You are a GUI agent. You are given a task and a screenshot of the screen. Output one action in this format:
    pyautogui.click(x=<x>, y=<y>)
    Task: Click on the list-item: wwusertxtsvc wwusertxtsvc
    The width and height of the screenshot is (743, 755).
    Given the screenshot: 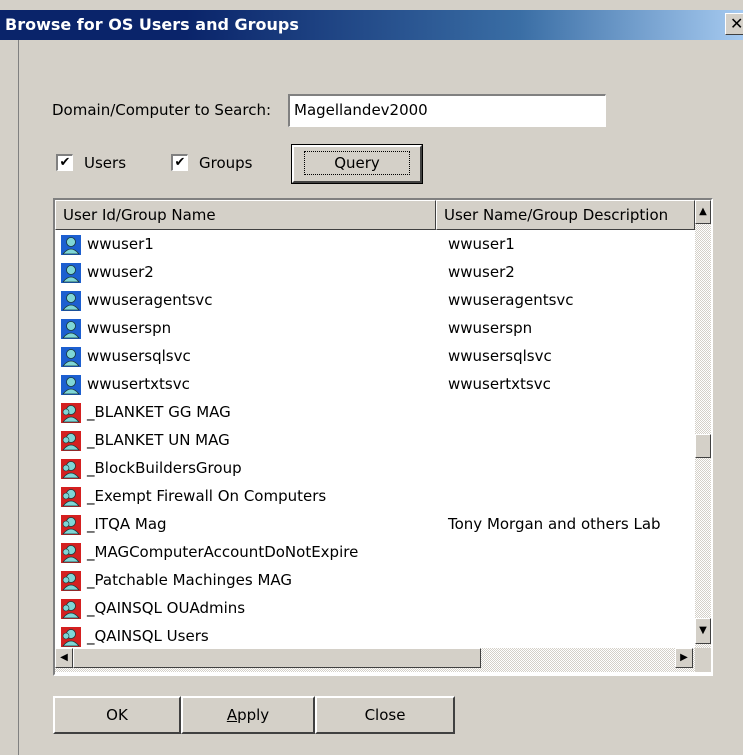 What is the action you would take?
    pyautogui.click(x=375, y=385)
    